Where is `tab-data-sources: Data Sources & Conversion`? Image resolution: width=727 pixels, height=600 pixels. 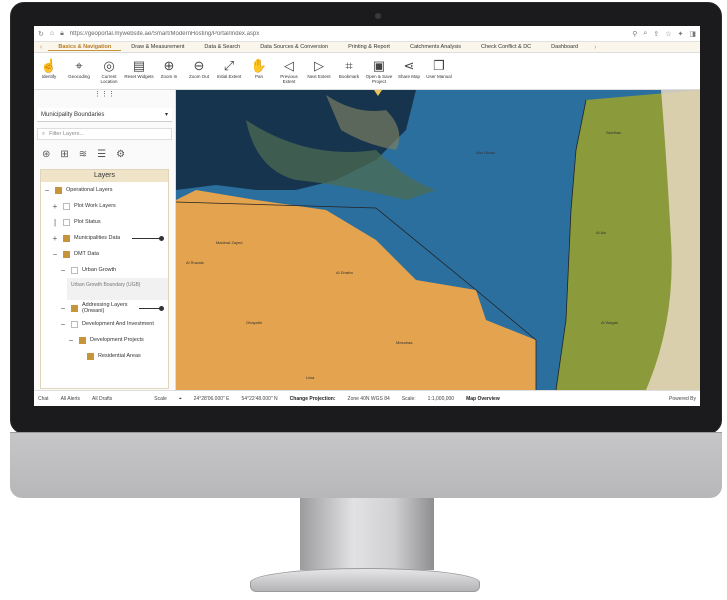 tab-data-sources: Data Sources & Conversion is located at coordinates (294, 47).